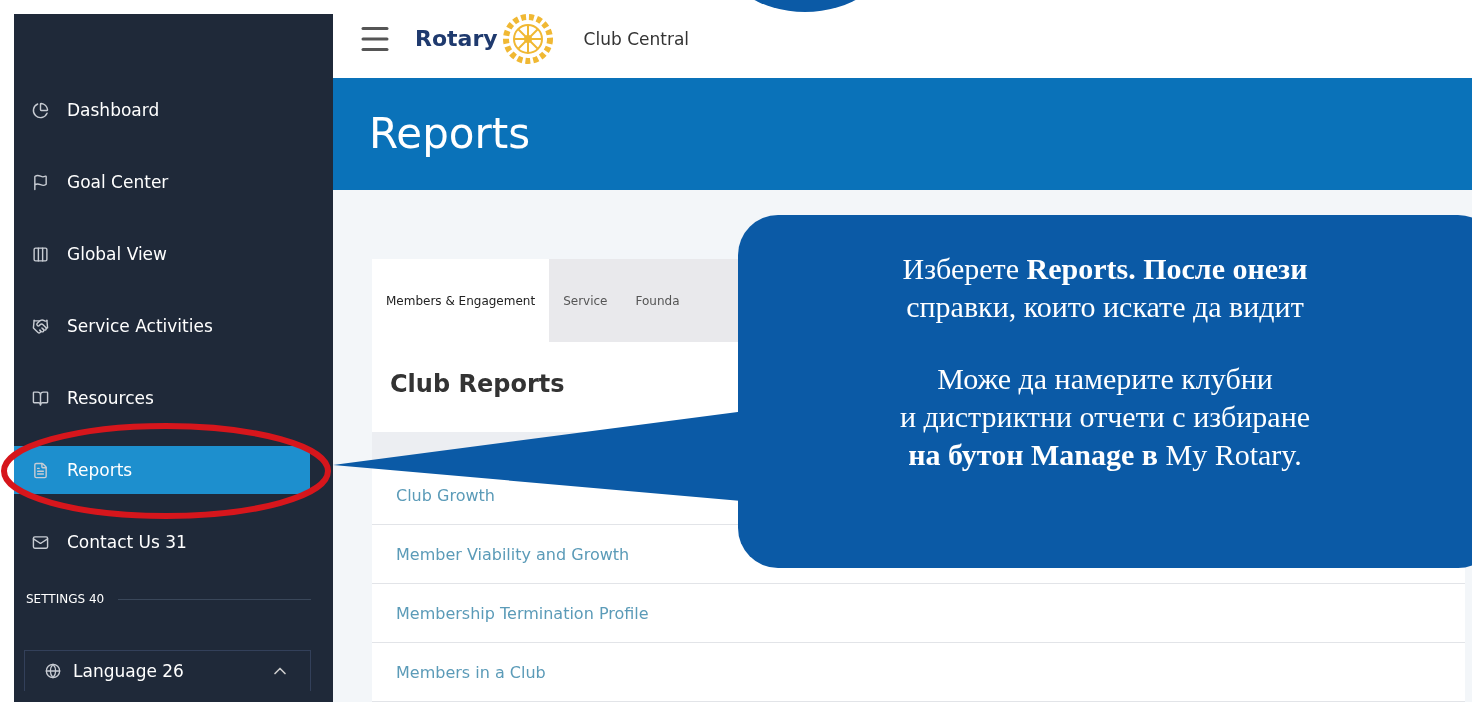 This screenshot has height=702, width=1472. I want to click on columns-icon, so click(40, 254).